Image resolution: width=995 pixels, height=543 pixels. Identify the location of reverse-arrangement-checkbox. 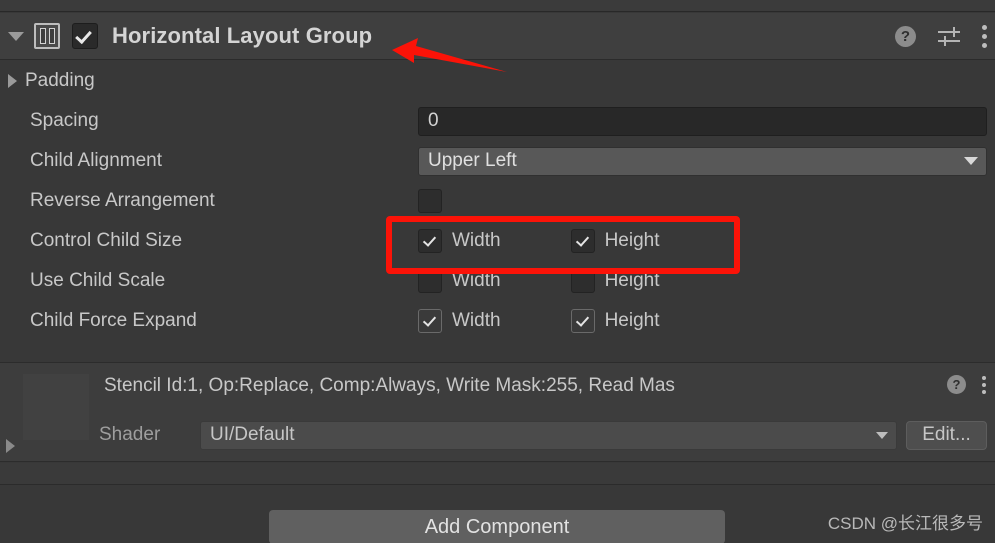
(430, 201).